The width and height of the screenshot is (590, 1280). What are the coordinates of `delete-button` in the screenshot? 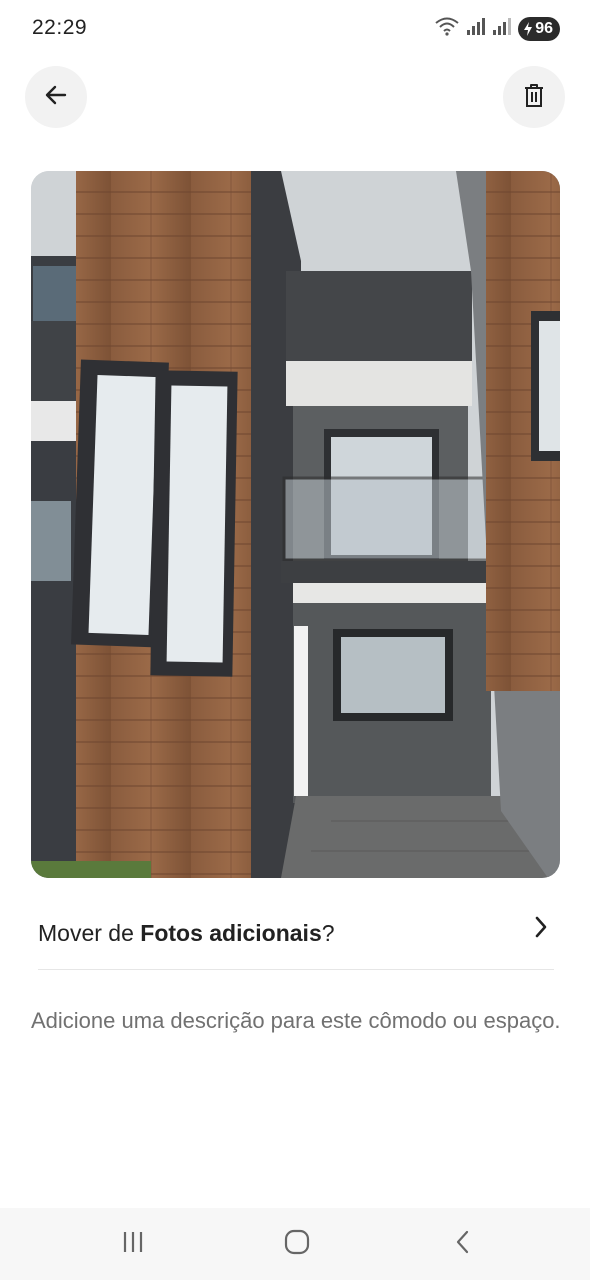 It's located at (534, 97).